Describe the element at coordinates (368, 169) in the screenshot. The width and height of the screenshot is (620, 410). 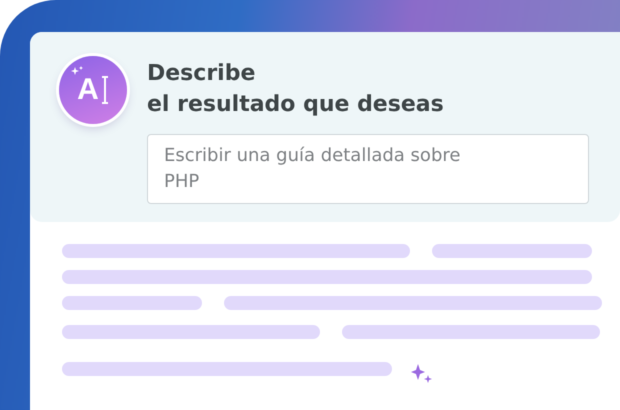
I see `prompt-input-field: Escribir una guía detallada sobre PHP` at that location.